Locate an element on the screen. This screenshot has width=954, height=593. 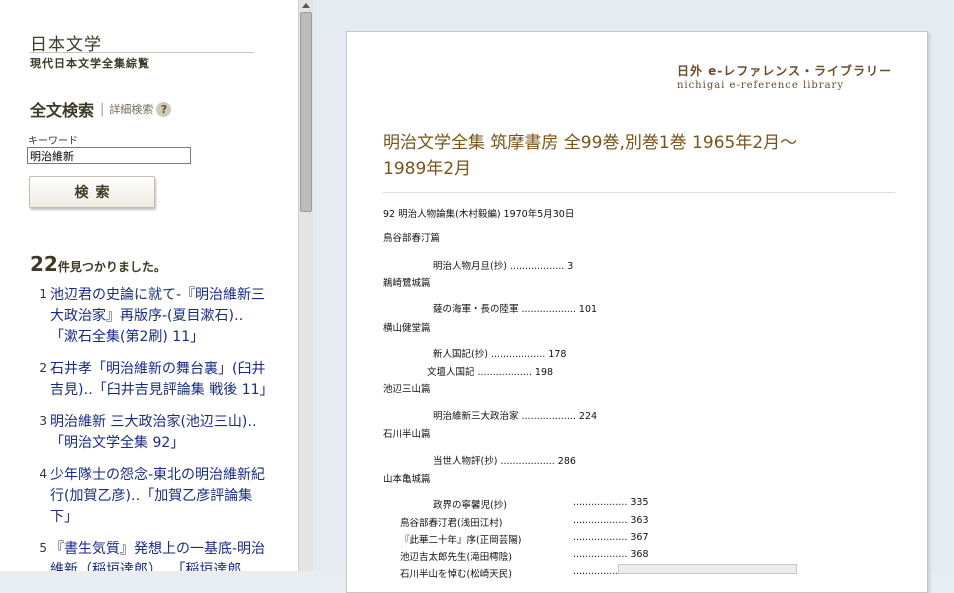
result-link: 『書生気質』発想上の一基底-明治維新（稲垣達郎）‥「稲垣達郎 is located at coordinates (160, 555).